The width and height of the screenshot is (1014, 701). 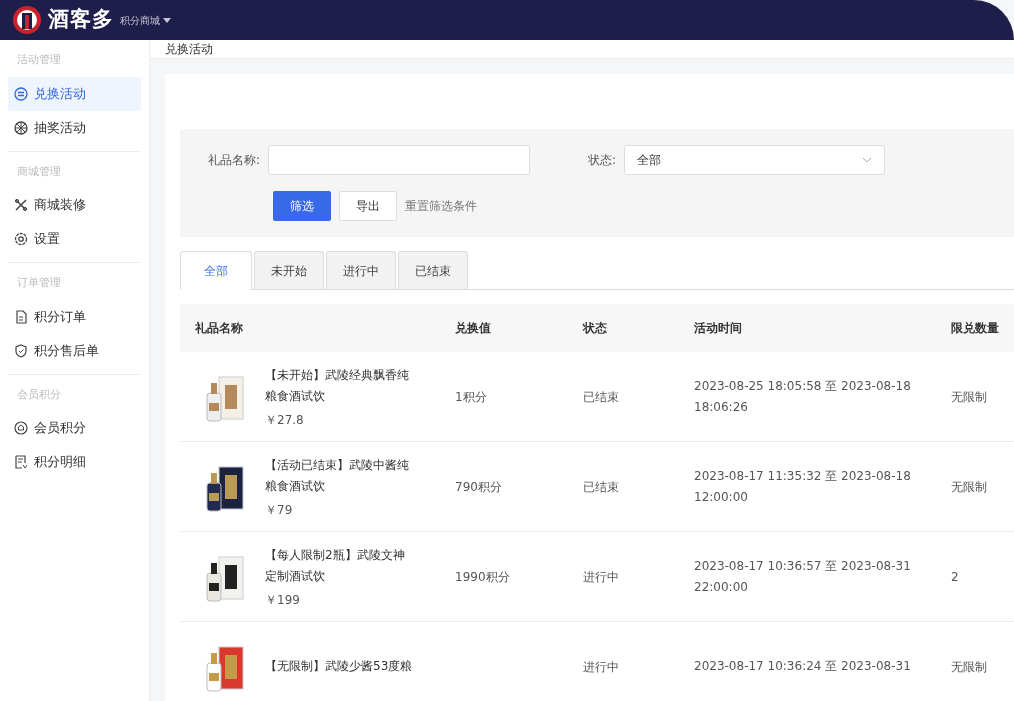 What do you see at coordinates (802, 486) in the screenshot?
I see `activity-time: 2023-08-17 11:35:32 至 2023-08-18 12:00:00` at bounding box center [802, 486].